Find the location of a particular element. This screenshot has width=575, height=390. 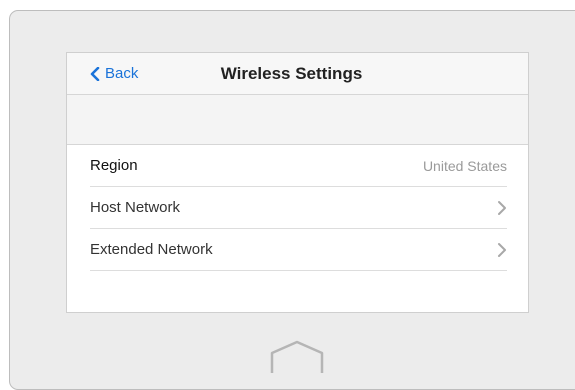

region-value: United States is located at coordinates (464, 165).